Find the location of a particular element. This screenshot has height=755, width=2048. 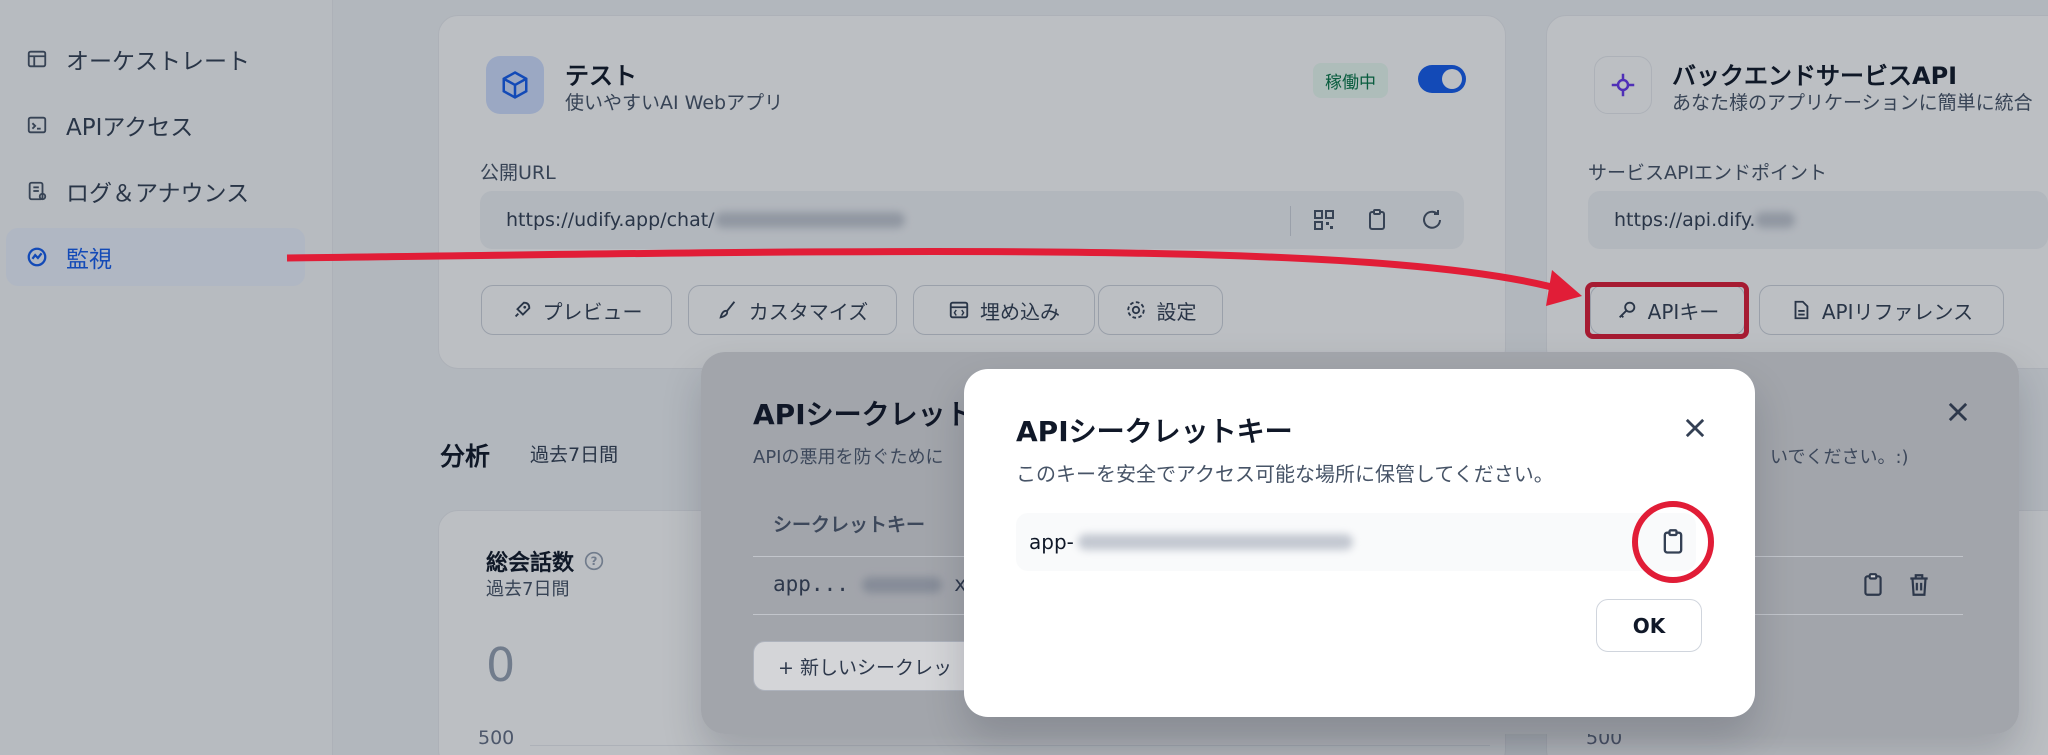

arrow-line-upper is located at coordinates (929, 272).